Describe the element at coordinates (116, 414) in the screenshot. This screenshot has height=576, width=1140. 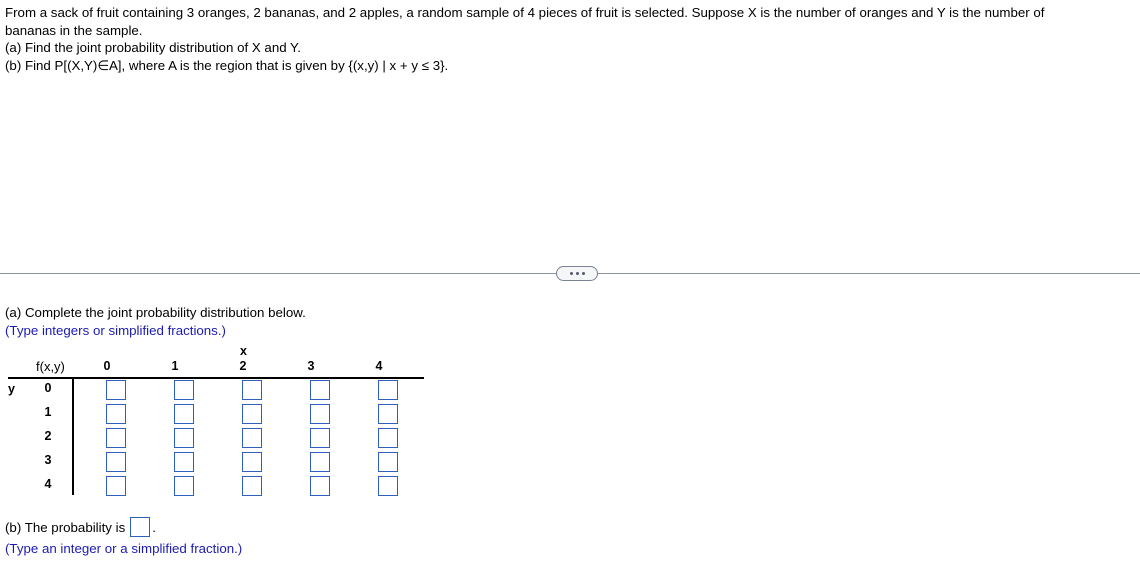
I see `cell-input-x0-y1` at that location.